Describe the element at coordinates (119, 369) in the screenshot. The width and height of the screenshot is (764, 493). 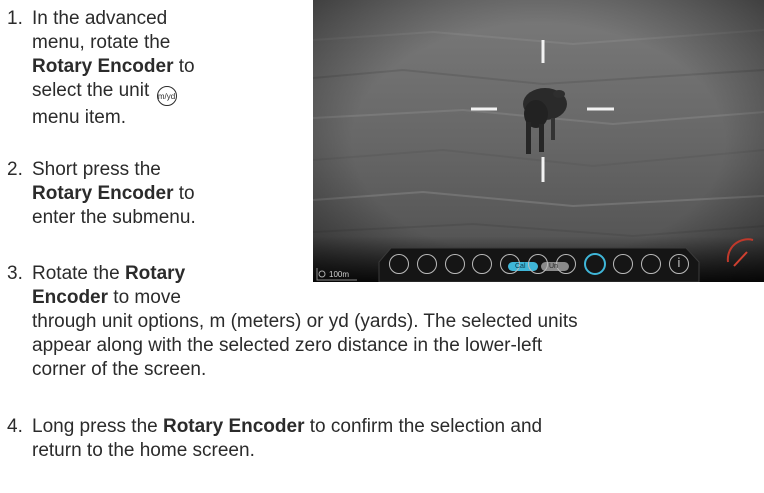
I see `step-line: corner of the screen.` at that location.